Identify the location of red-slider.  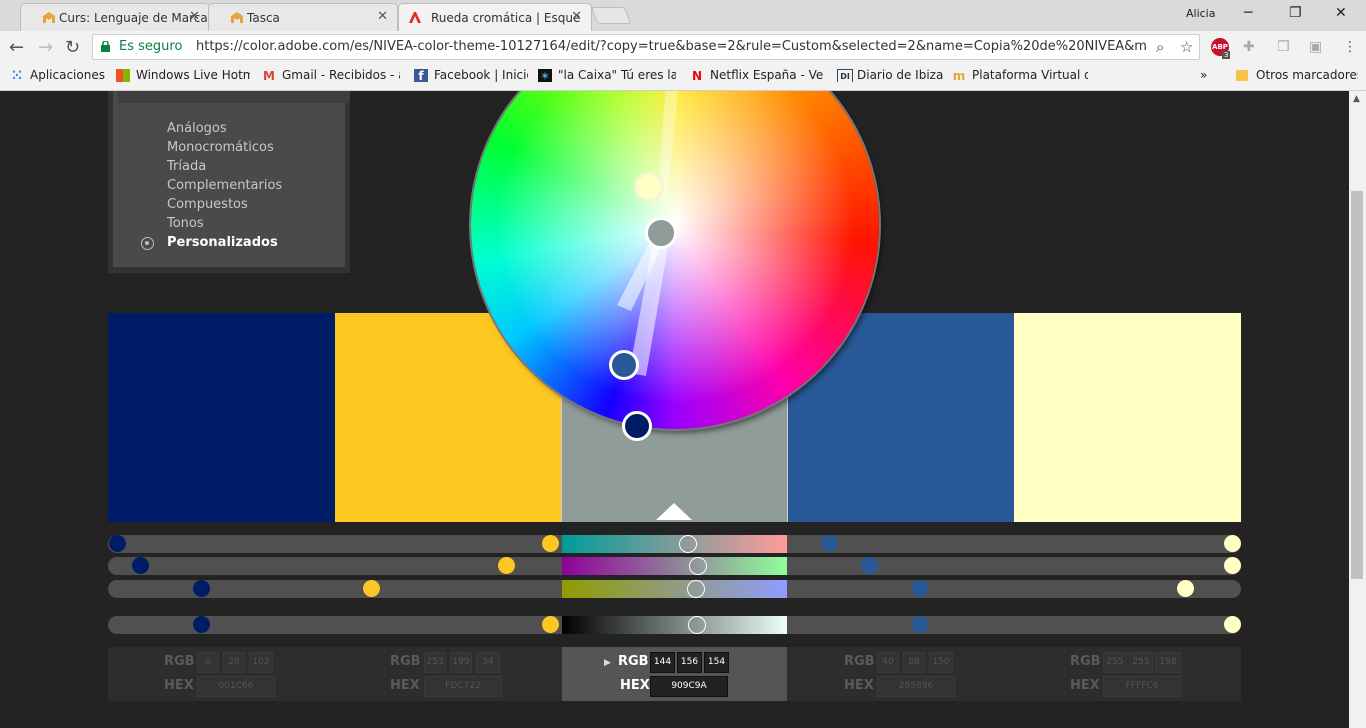
(674, 544).